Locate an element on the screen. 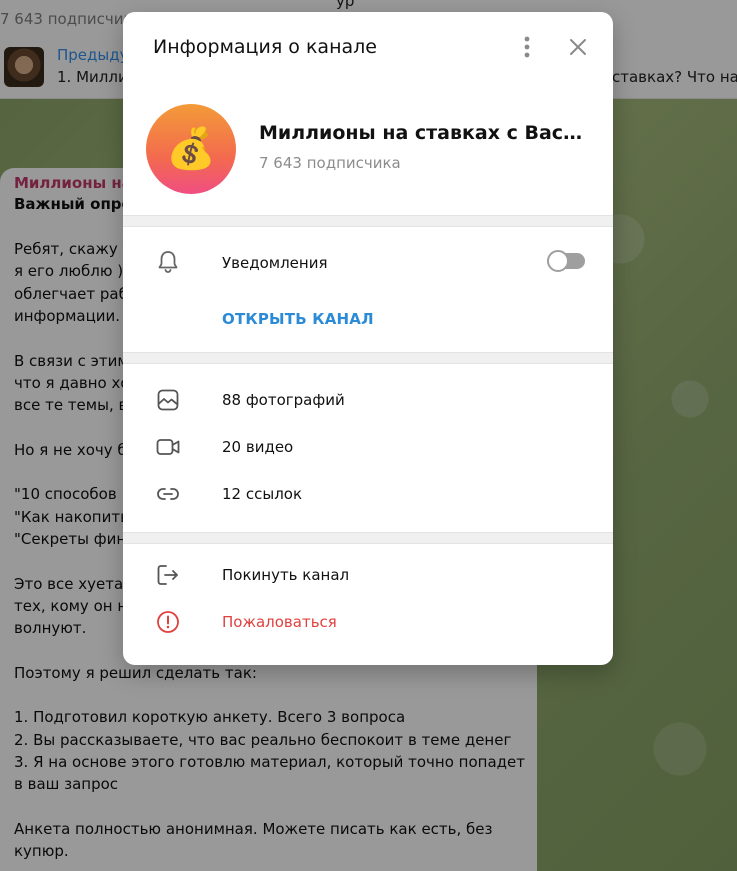 The height and width of the screenshot is (871, 737). more-options-button is located at coordinates (527, 47).